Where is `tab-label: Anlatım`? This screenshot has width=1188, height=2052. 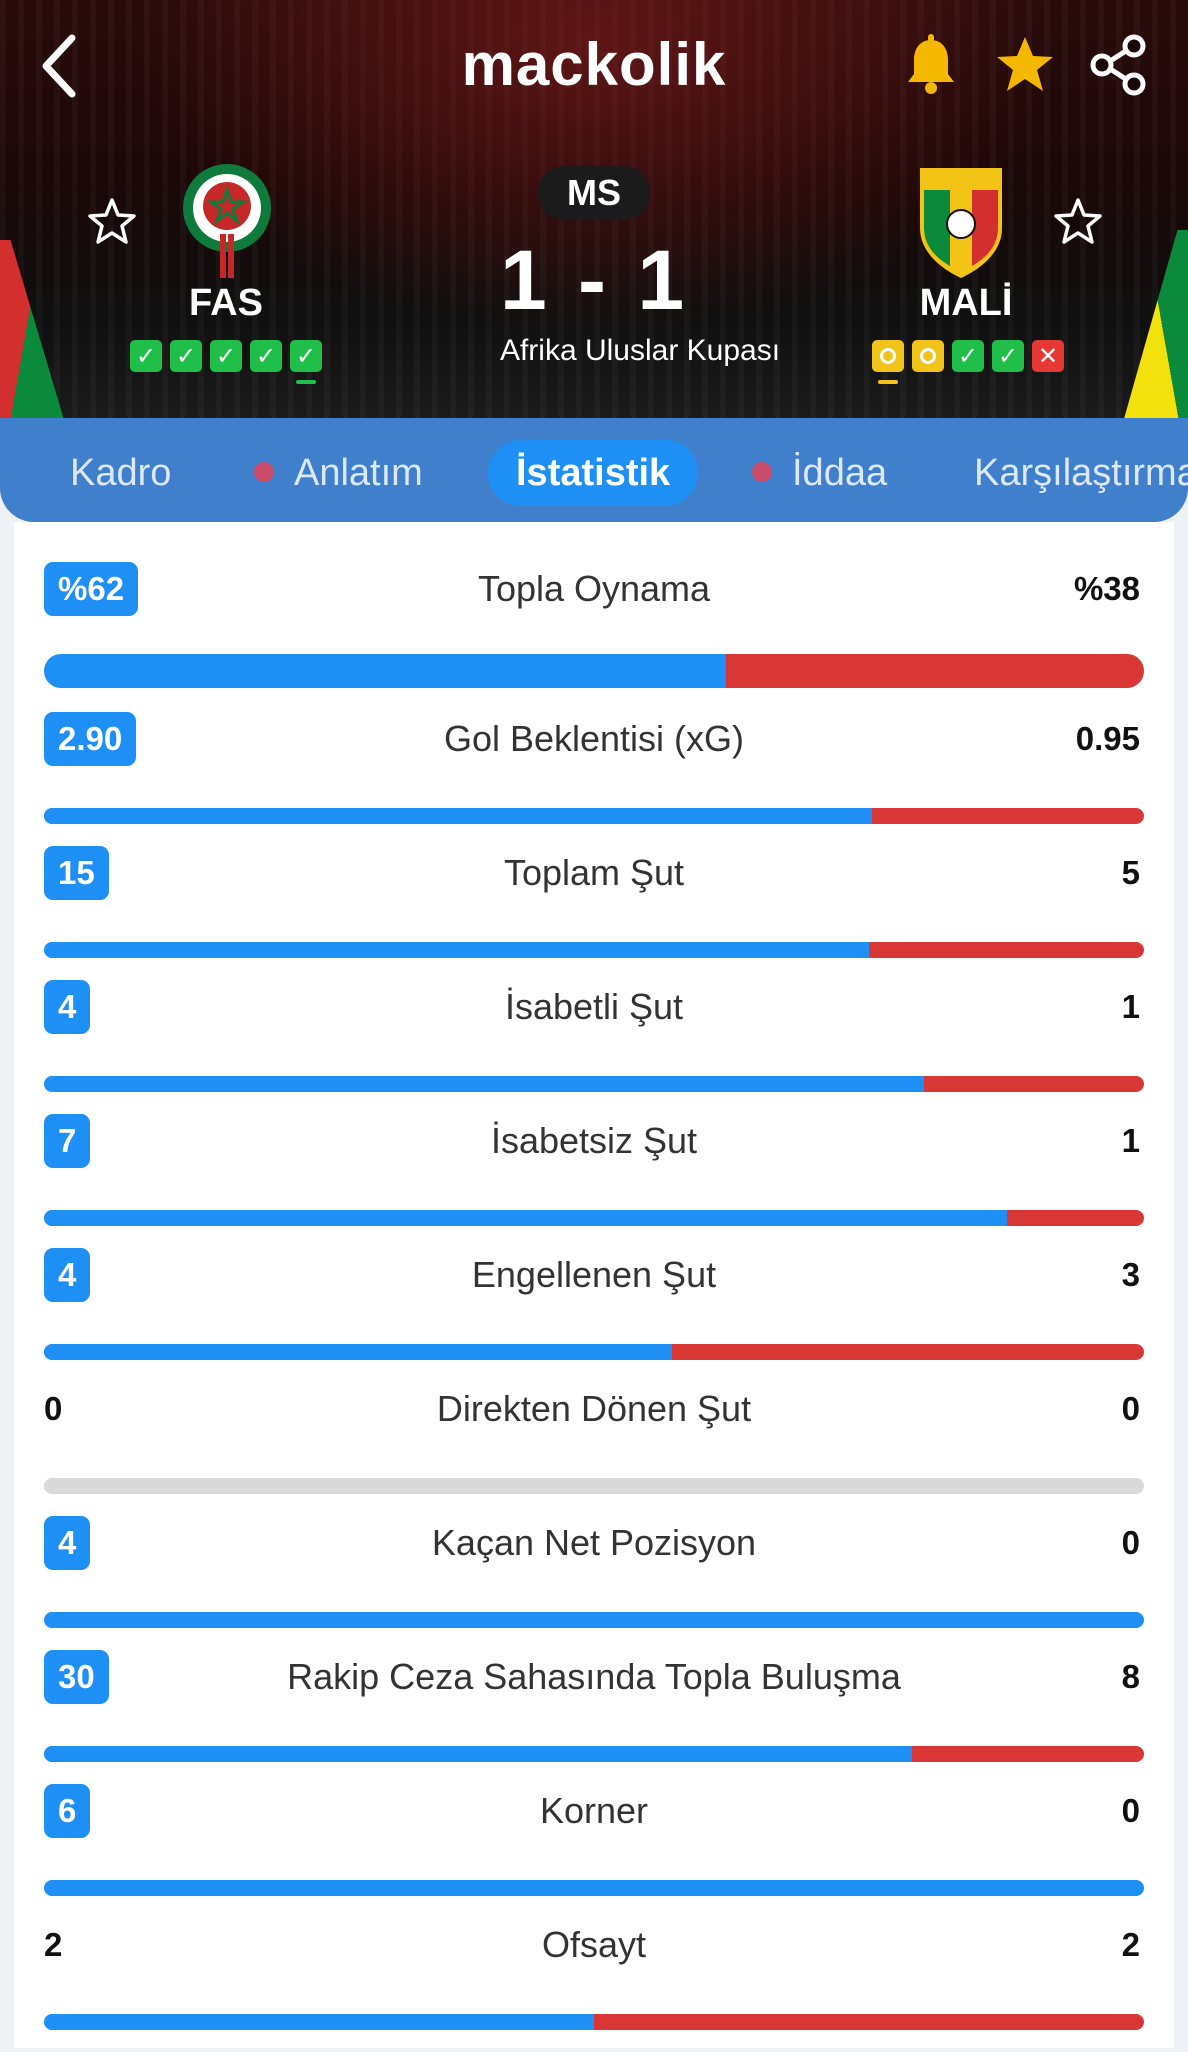 tab-label: Anlatım is located at coordinates (358, 473).